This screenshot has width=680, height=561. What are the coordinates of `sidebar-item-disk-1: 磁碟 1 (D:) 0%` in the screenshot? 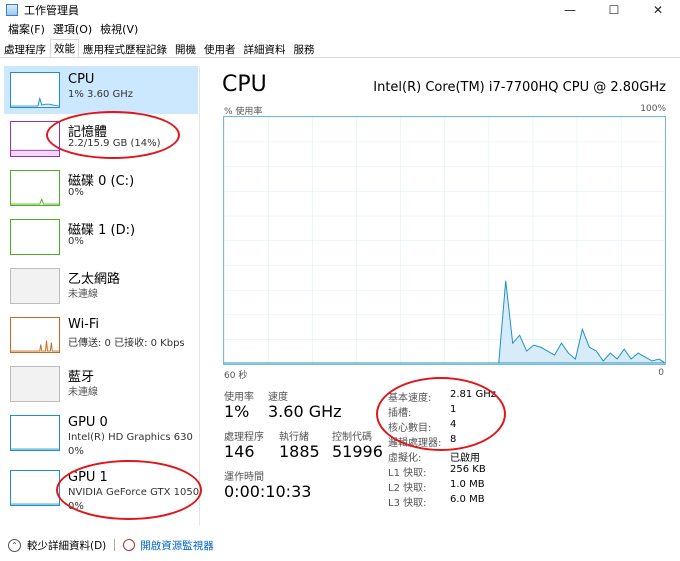 It's located at (101, 237).